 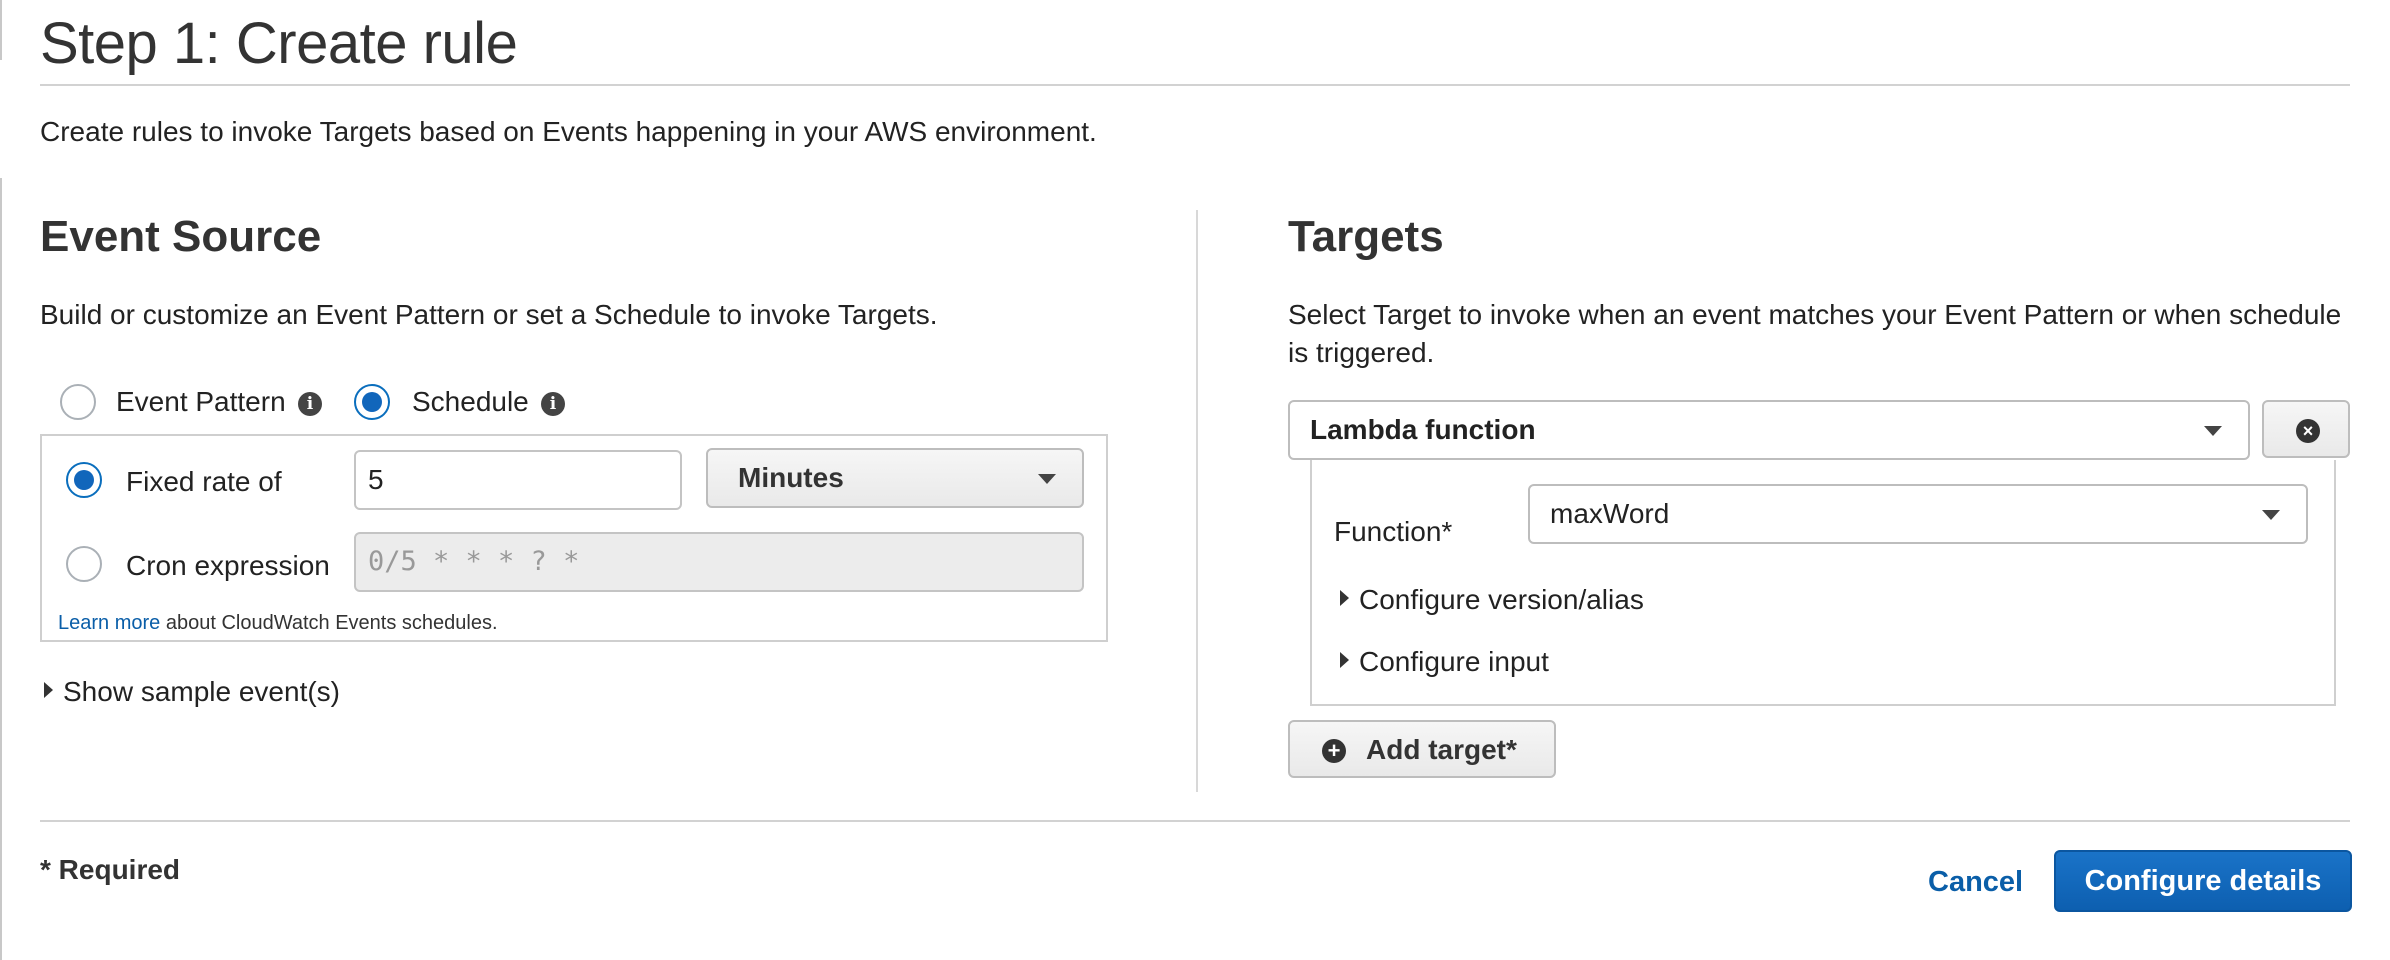 What do you see at coordinates (78, 402) in the screenshot?
I see `event-pattern-radio` at bounding box center [78, 402].